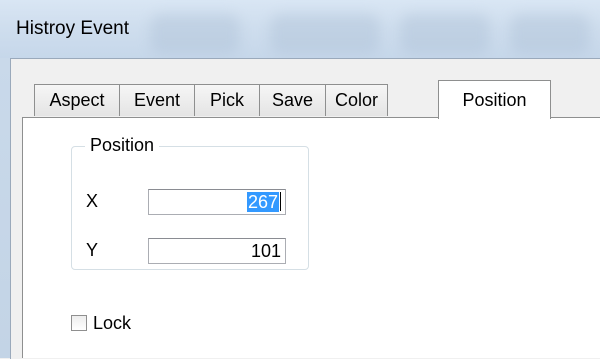  I want to click on tab-event-label: Event, so click(157, 100).